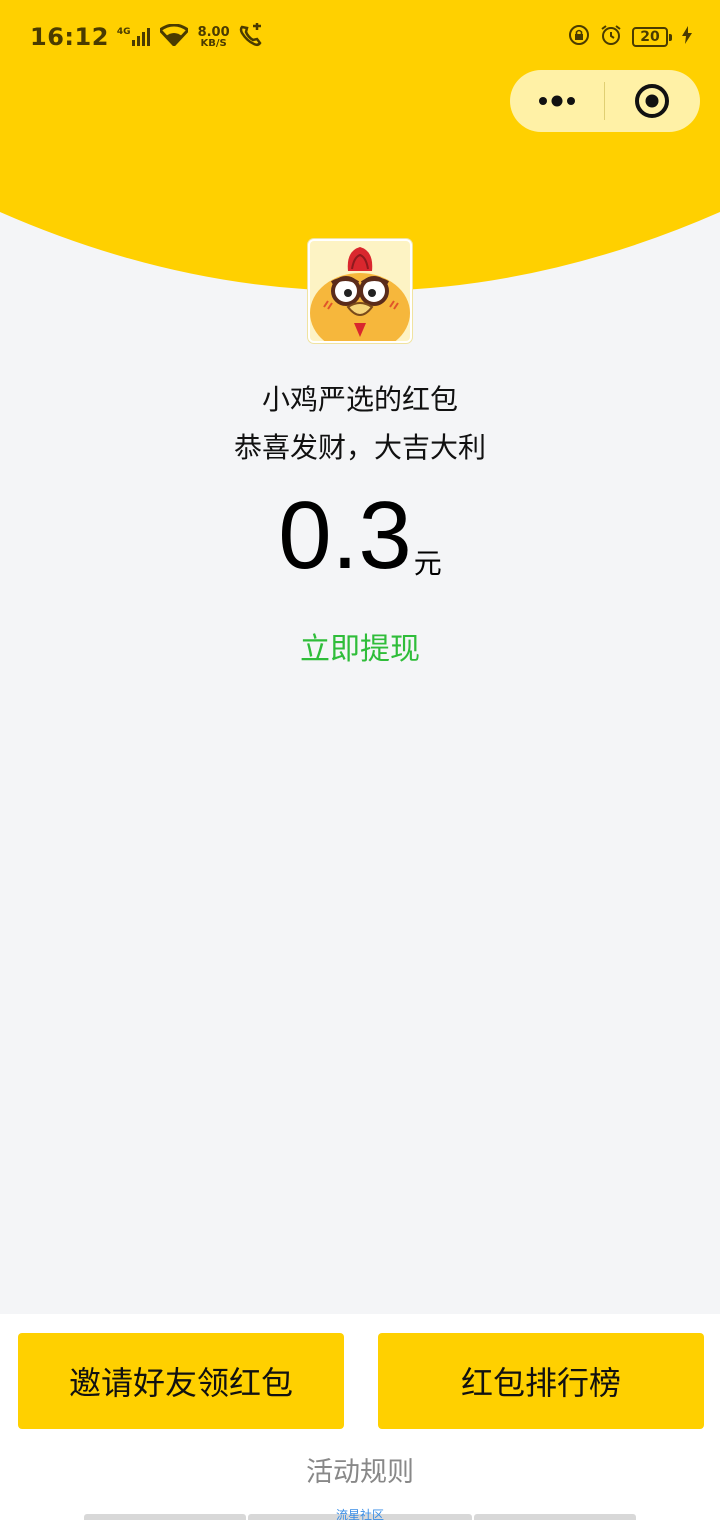 The image size is (720, 1520). I want to click on status-bar: 16:12 4G 8.00 KB/S 20, so click(360, 37).